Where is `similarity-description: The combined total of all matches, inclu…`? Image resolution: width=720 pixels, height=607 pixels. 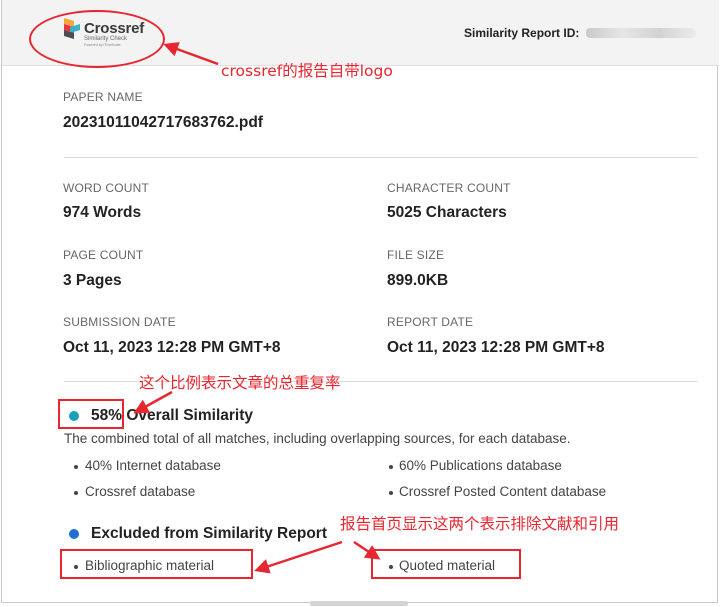
similarity-description: The combined total of all matches, inclu… is located at coordinates (317, 438).